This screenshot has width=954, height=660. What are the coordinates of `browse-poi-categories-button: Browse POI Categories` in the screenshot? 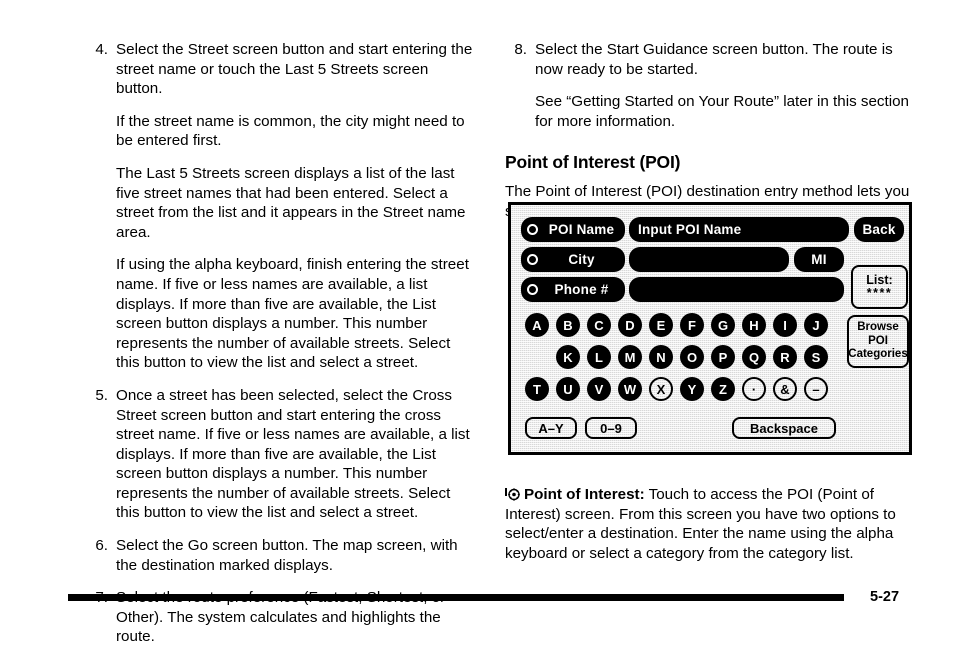 It's located at (878, 341).